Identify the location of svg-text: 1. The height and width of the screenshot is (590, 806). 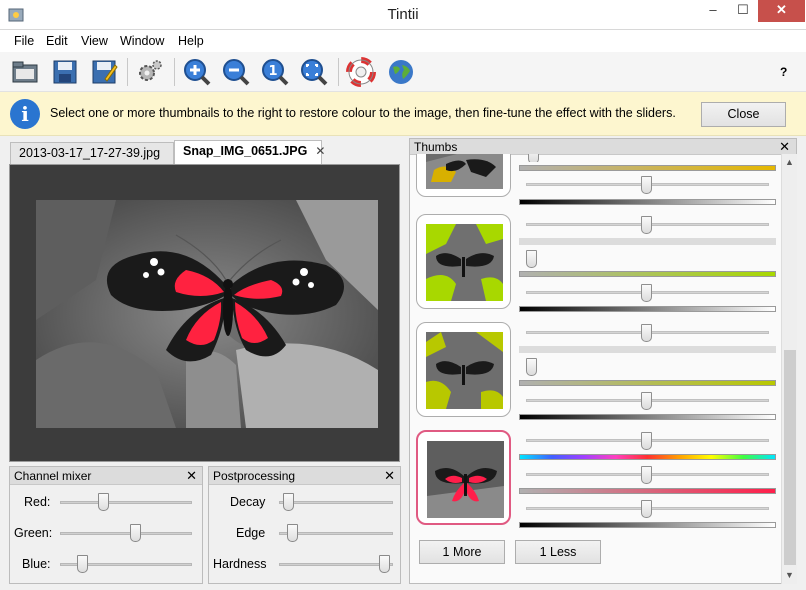
(272, 71).